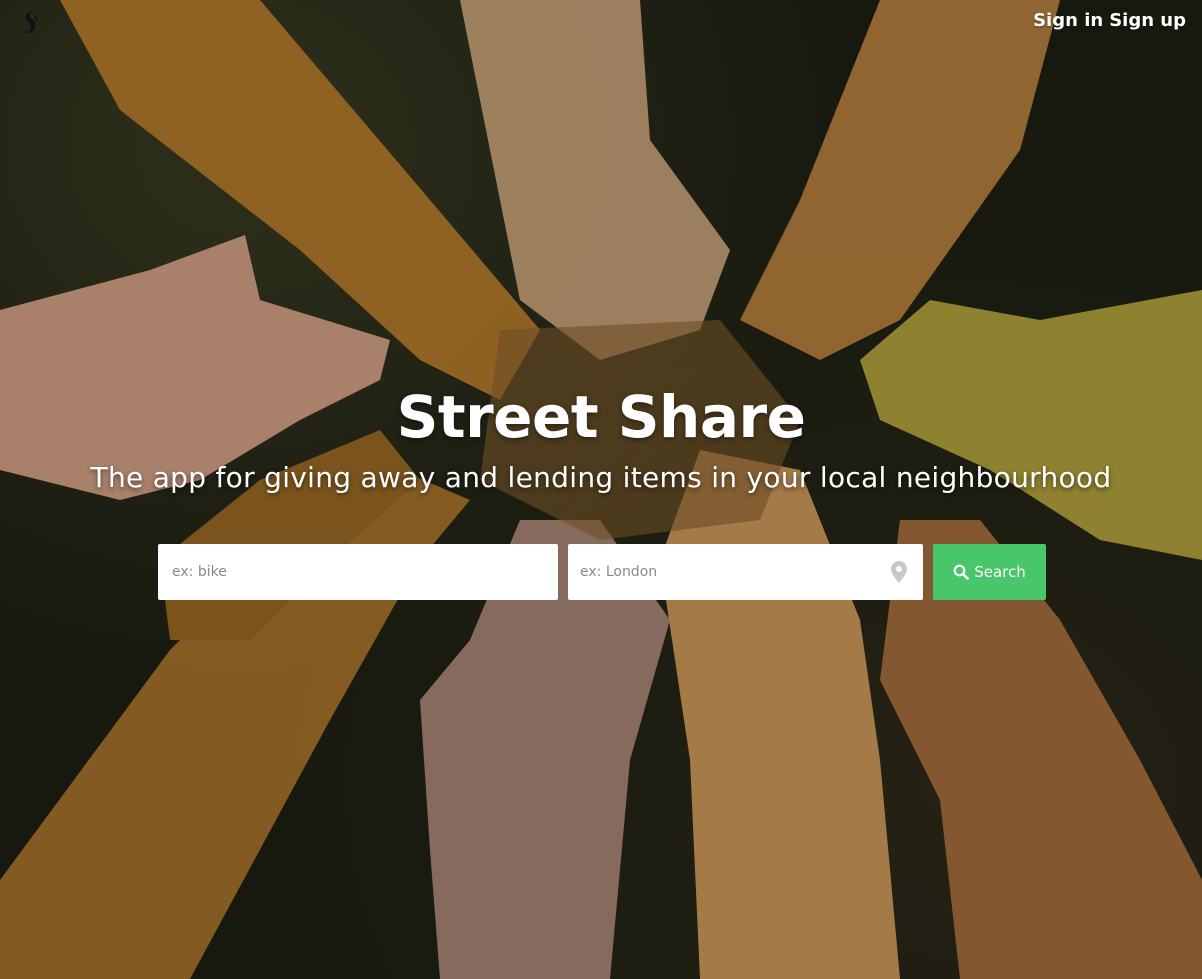  I want to click on search-icon, so click(961, 572).